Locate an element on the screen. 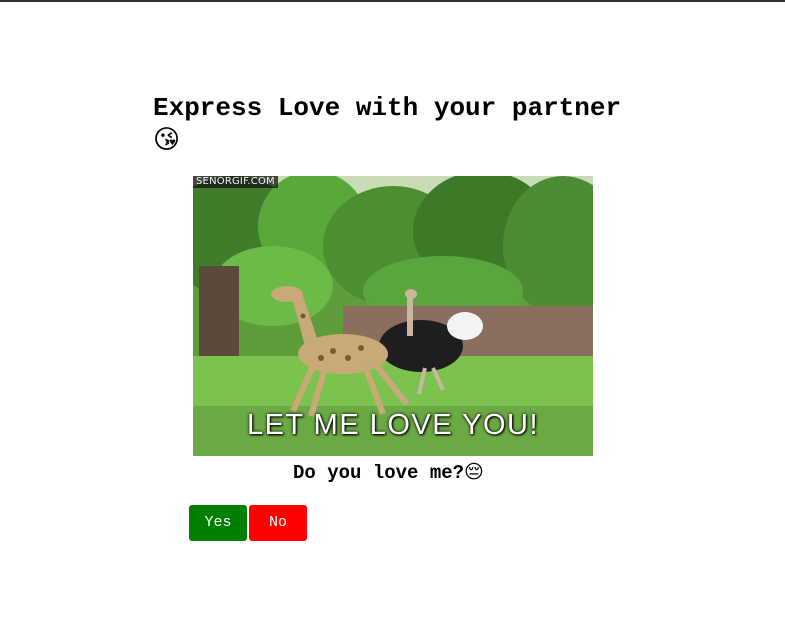  page-title-text: Express Love with your partner is located at coordinates (387, 108).